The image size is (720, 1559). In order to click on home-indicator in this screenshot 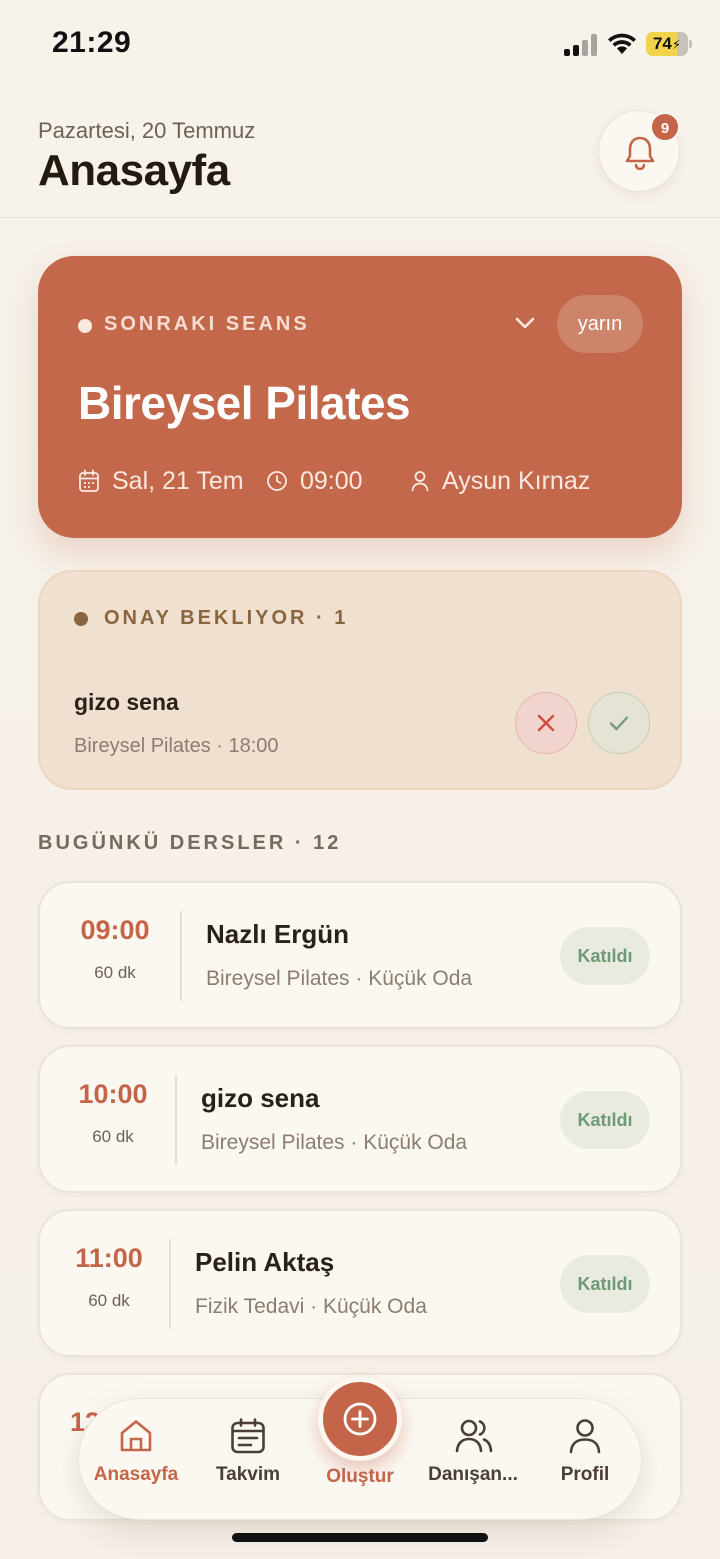, I will do `click(360, 1537)`.